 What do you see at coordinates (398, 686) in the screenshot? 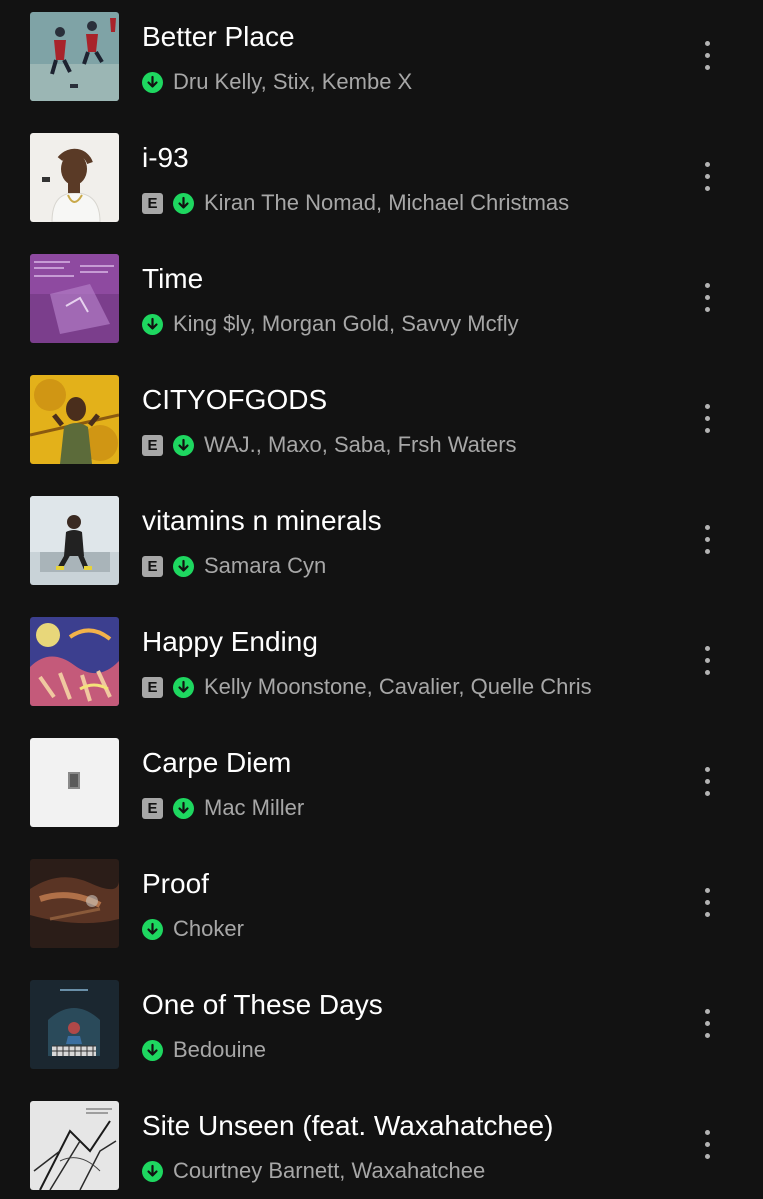
I see `track-artists: Kelly Moonstone, Cavalier, Quelle Chris` at bounding box center [398, 686].